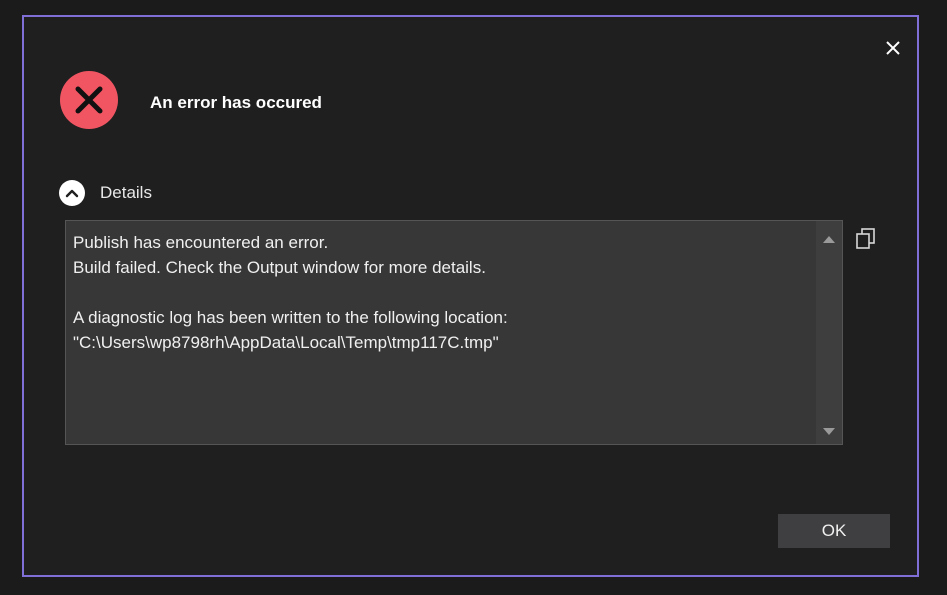 Image resolution: width=947 pixels, height=595 pixels. I want to click on dialog-title: An error has occured, so click(236, 102).